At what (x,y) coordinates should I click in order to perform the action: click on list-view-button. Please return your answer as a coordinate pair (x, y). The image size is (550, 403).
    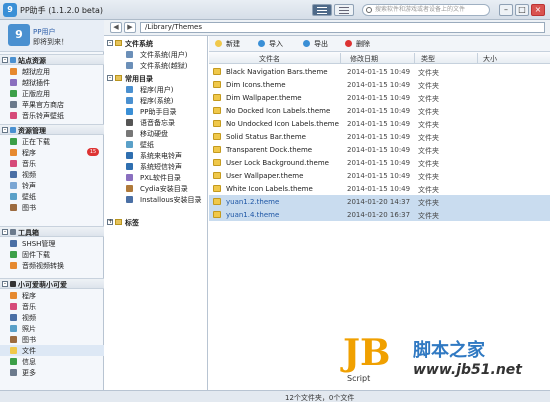
    Looking at the image, I should click on (322, 10).